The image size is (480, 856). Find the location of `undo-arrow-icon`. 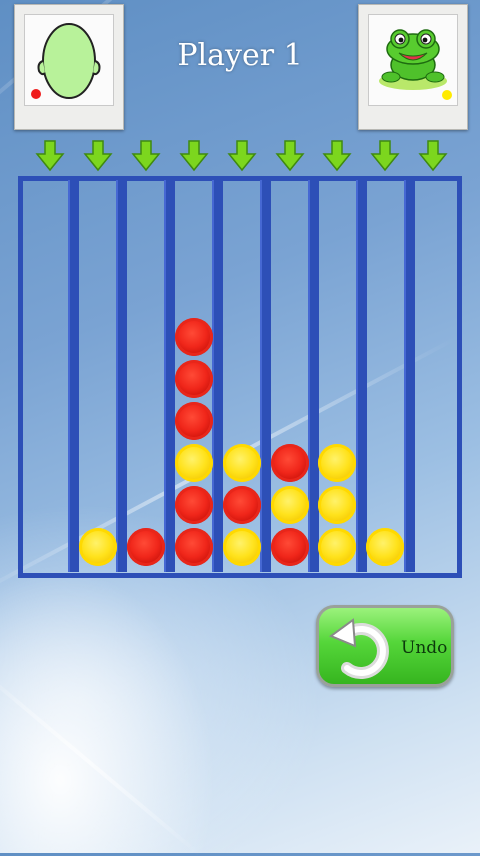

undo-arrow-icon is located at coordinates (358, 648).